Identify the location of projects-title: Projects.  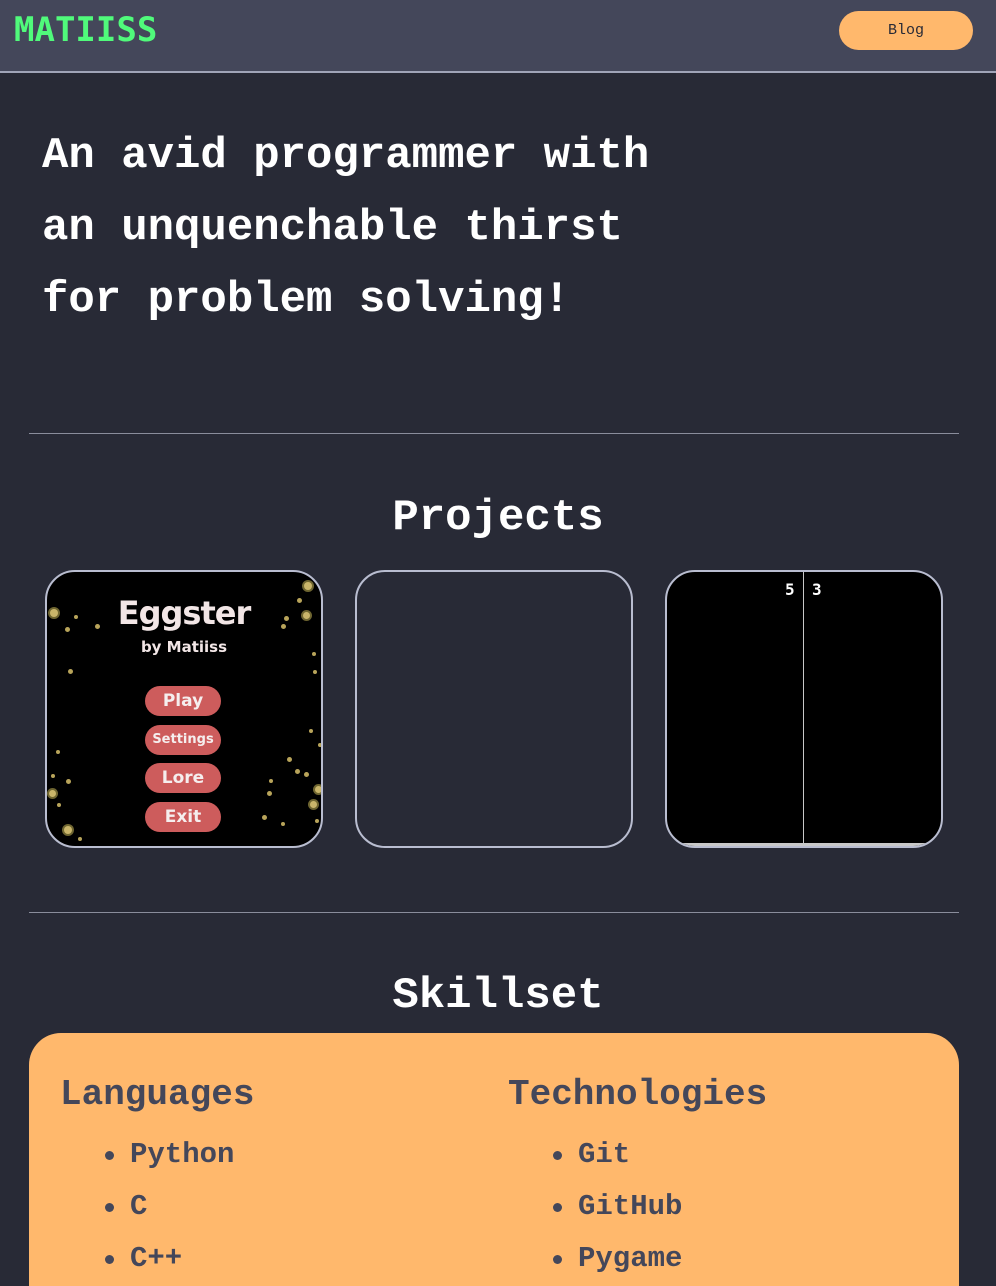
(498, 518).